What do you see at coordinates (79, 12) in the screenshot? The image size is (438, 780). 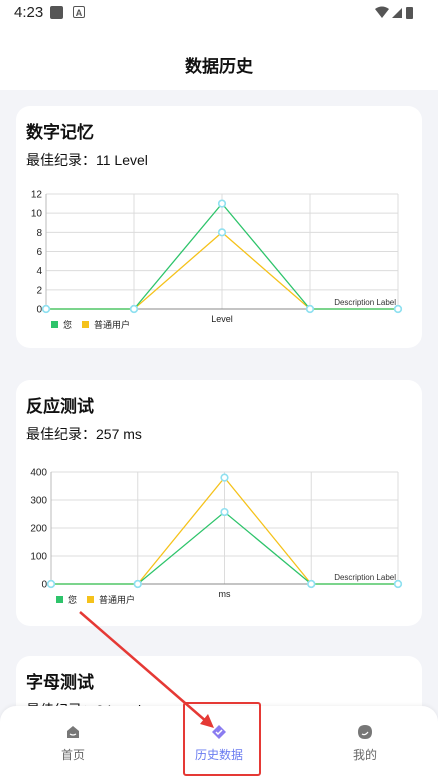 I see `keyboard-a-icon: A` at bounding box center [79, 12].